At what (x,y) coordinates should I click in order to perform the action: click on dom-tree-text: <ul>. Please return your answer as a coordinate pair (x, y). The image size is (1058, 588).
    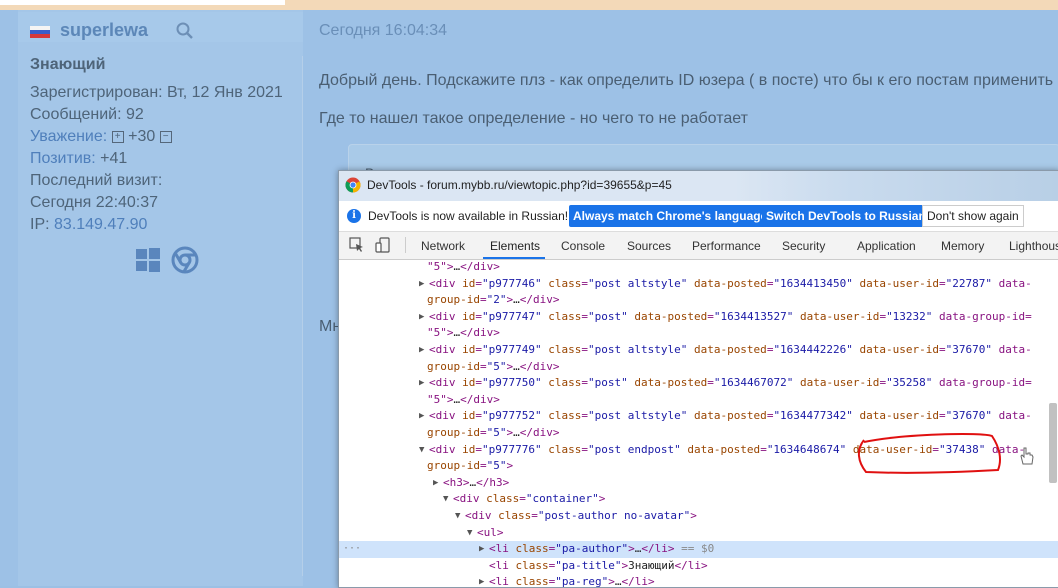
    Looking at the image, I should click on (490, 532).